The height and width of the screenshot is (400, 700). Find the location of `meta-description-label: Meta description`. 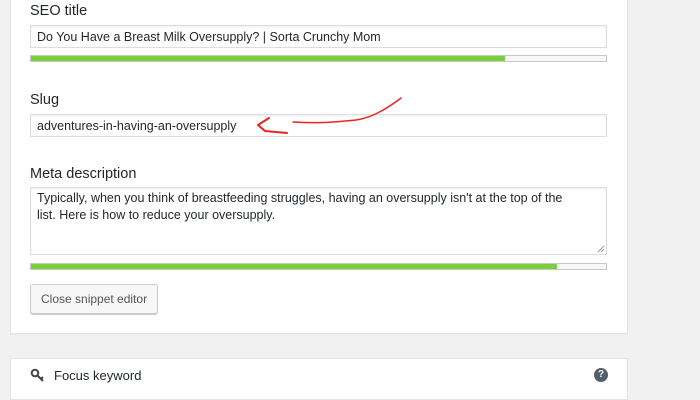

meta-description-label: Meta description is located at coordinates (83, 174).